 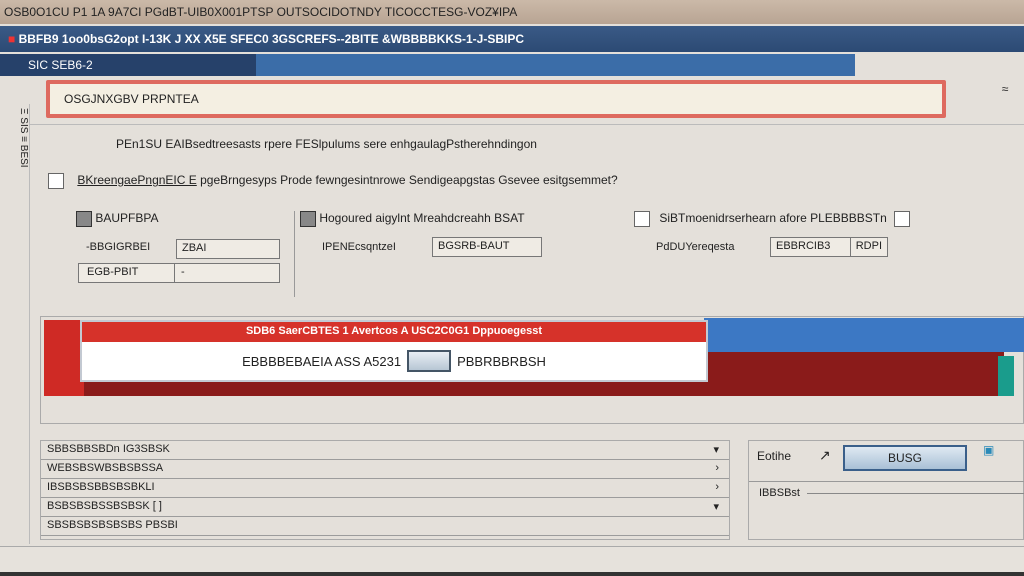 What do you see at coordinates (84, 219) in the screenshot?
I see `group1-checkbox` at bounding box center [84, 219].